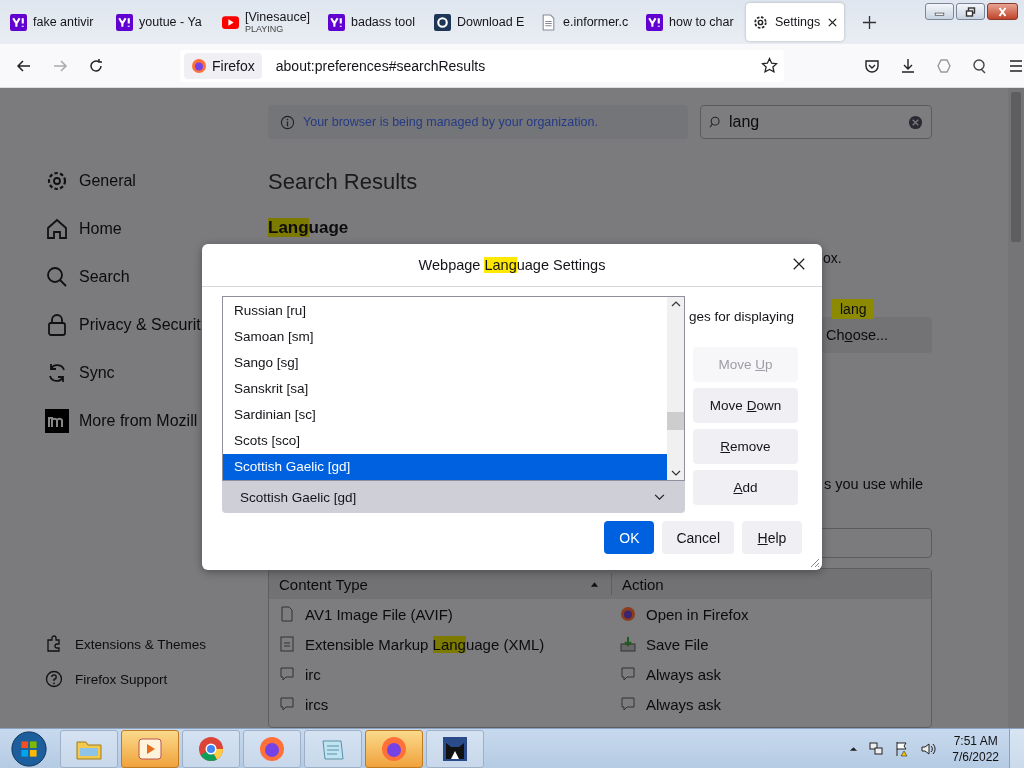 Image resolution: width=1024 pixels, height=768 pixels. Describe the element at coordinates (876, 748) in the screenshot. I see `network-icon` at that location.